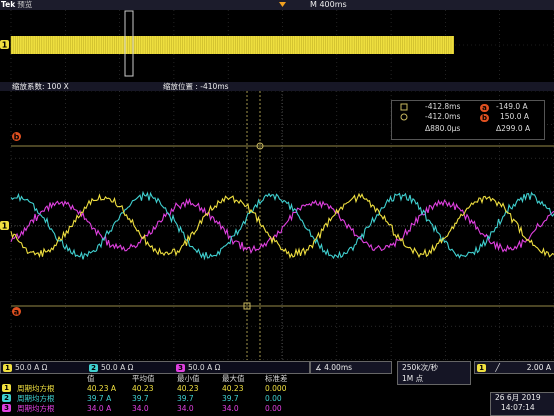  What do you see at coordinates (155, 367) in the screenshot?
I see `channel-scale-bar: 1 50.0 A Ω 2 50.0 A Ω 3 50.0 A Ω` at bounding box center [155, 367].